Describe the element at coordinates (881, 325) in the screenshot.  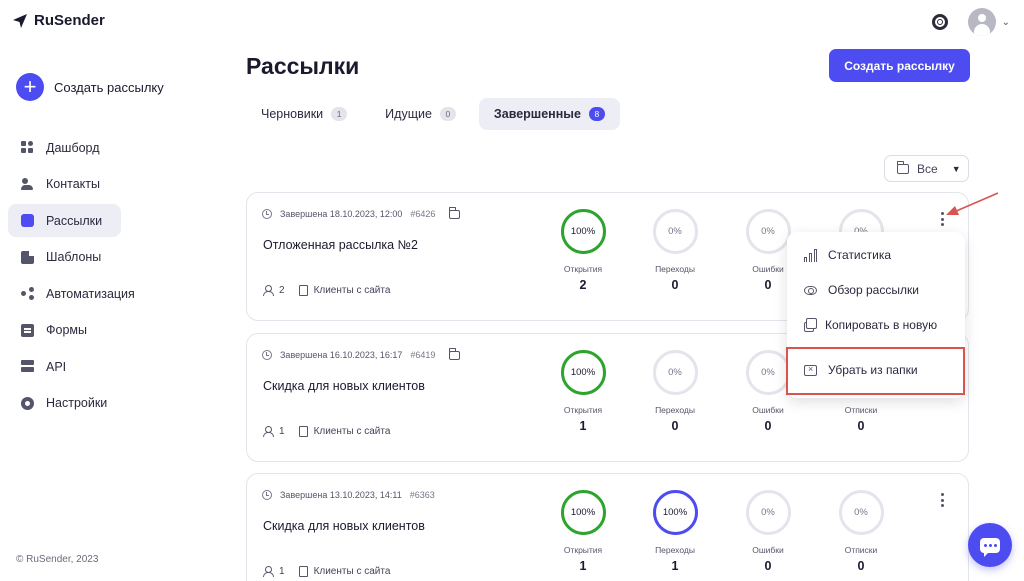
I see `menu-item-label: Копировать в новую` at that location.